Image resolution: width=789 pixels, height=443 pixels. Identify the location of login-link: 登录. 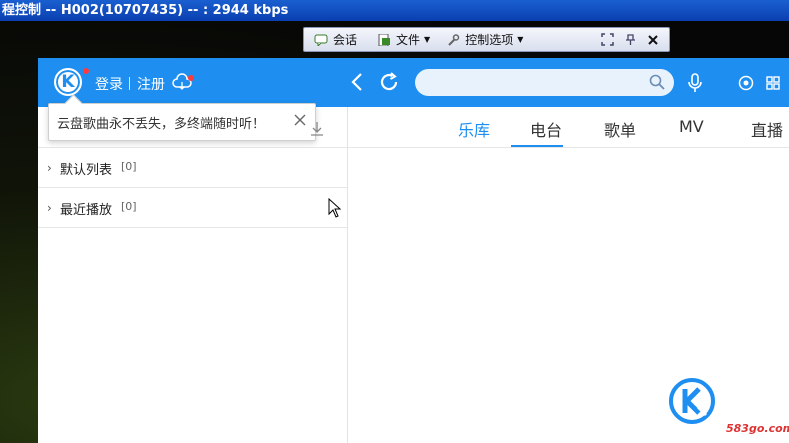
(109, 84).